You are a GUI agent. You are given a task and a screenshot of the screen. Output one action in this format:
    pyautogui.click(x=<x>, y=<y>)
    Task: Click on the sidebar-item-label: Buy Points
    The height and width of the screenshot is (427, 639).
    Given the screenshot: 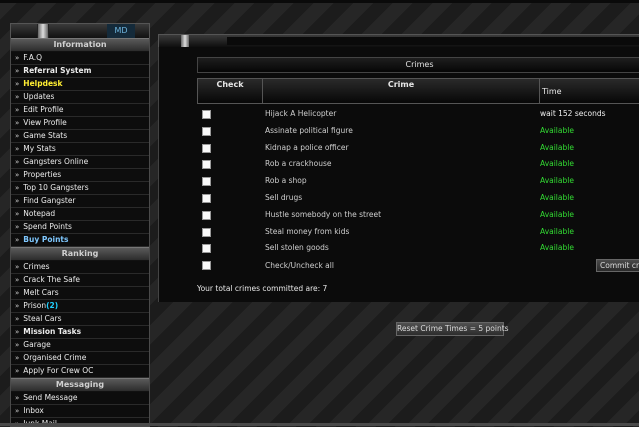 What is the action you would take?
    pyautogui.click(x=46, y=239)
    